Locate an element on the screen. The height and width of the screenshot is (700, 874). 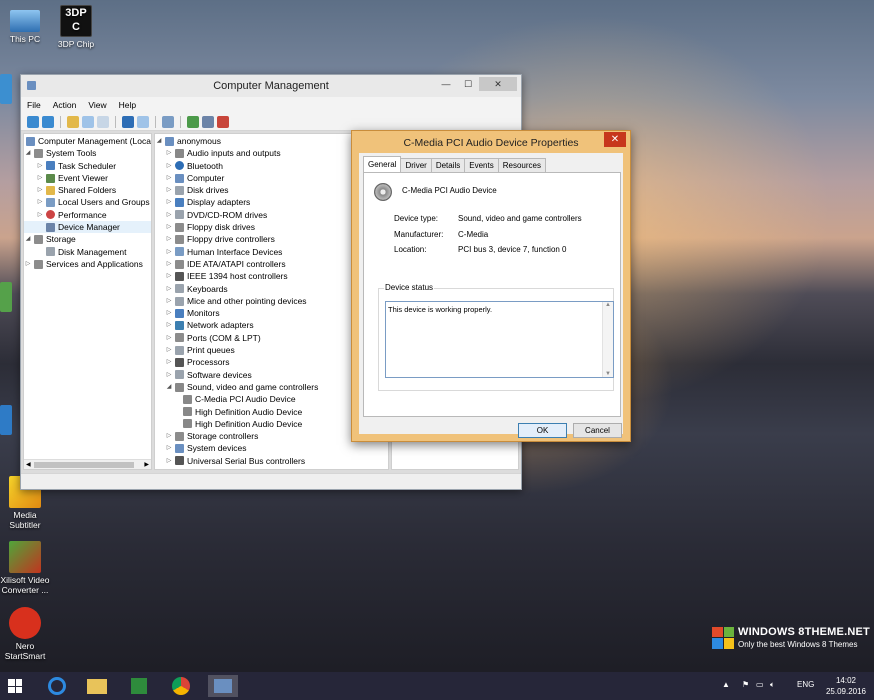
scroll-right-arrow-icon: ▶ is located at coordinates (146, 464).